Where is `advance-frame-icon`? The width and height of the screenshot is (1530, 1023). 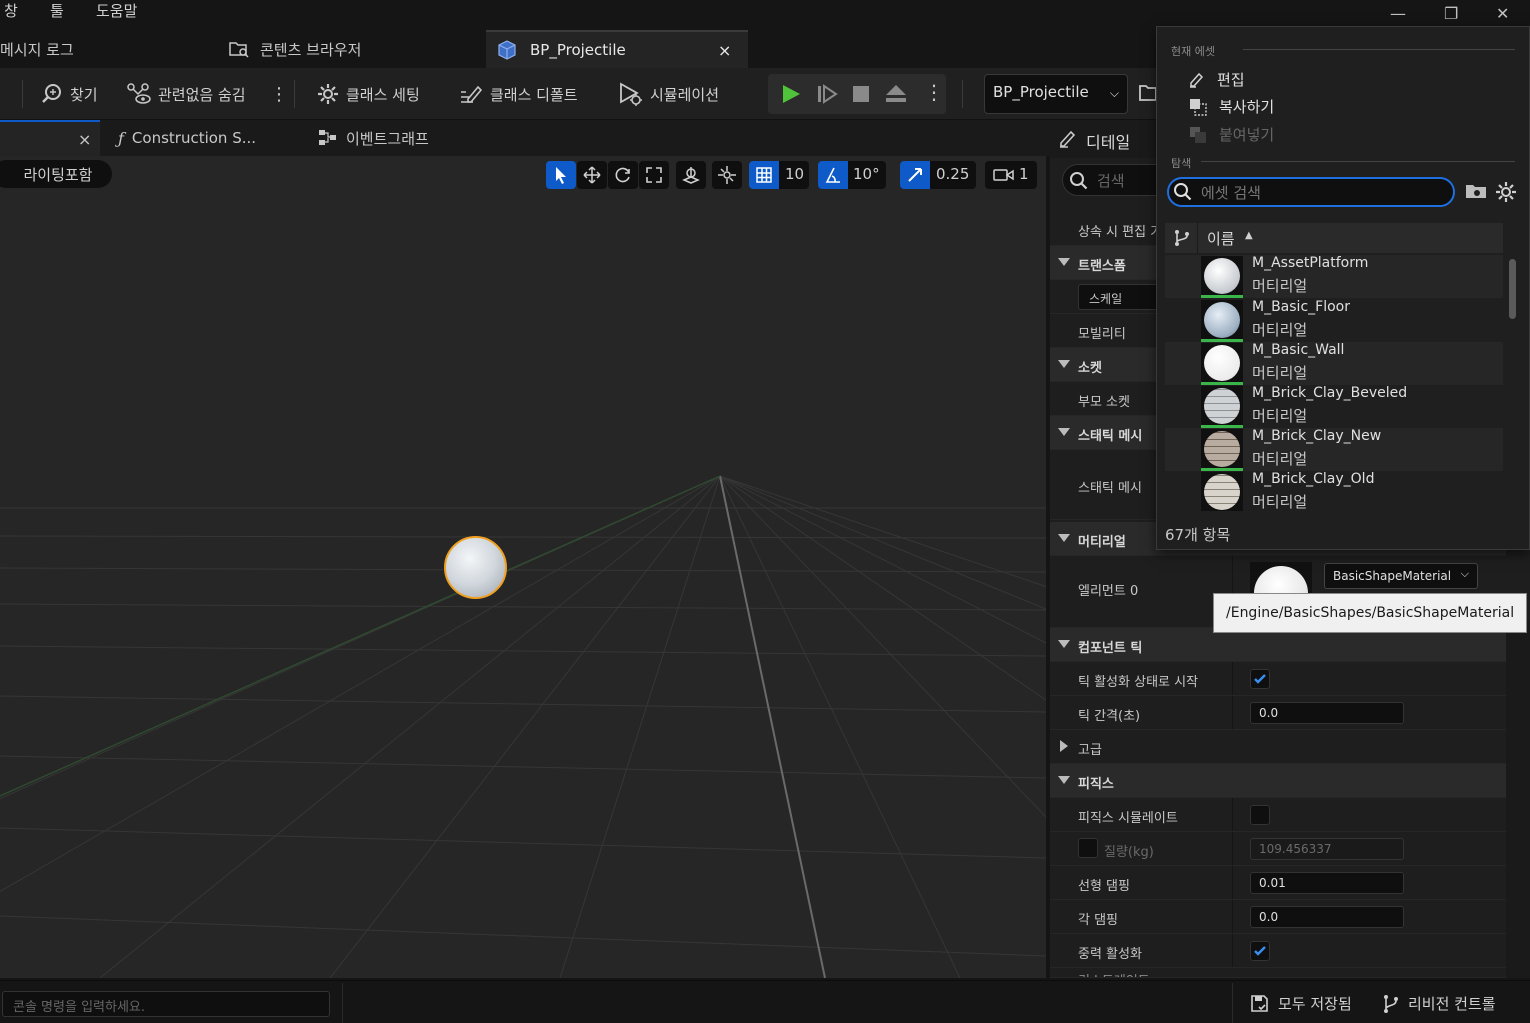 advance-frame-icon is located at coordinates (827, 94).